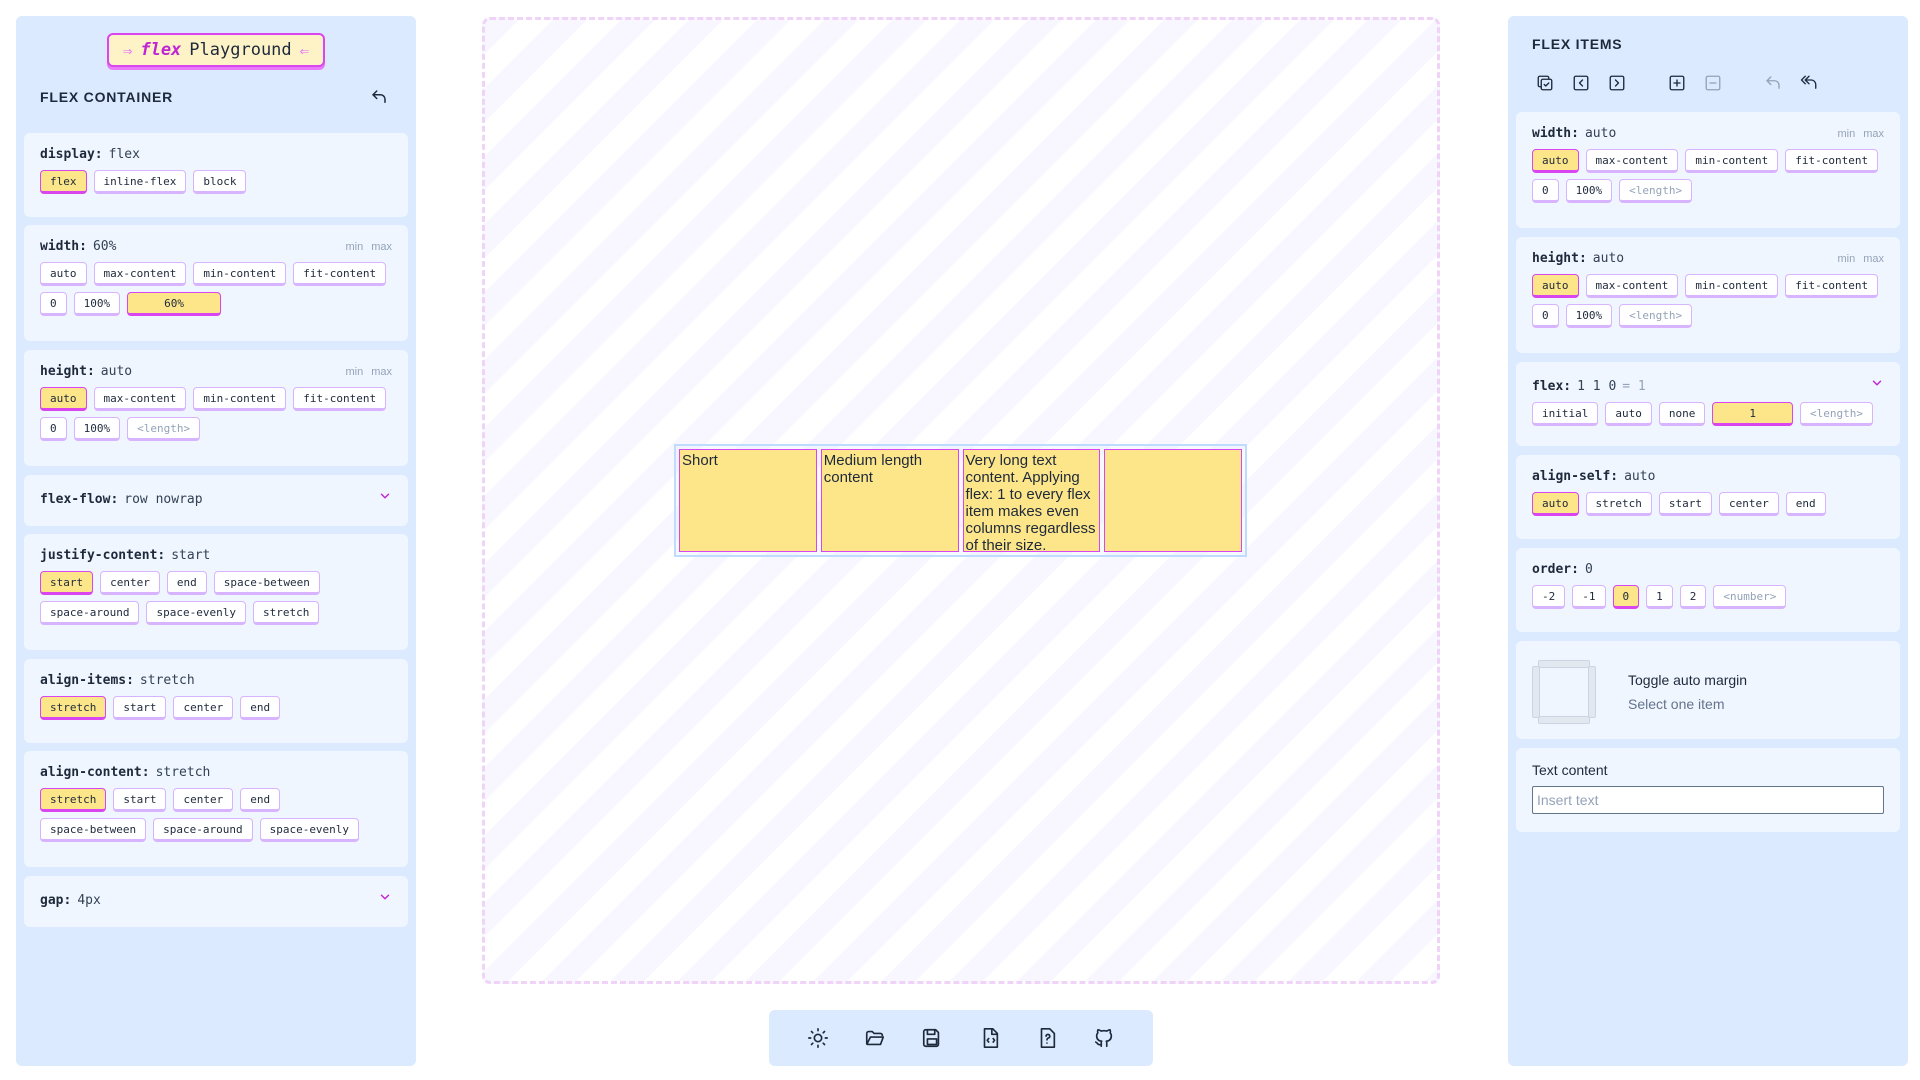  I want to click on select-previous-button, so click(1581, 83).